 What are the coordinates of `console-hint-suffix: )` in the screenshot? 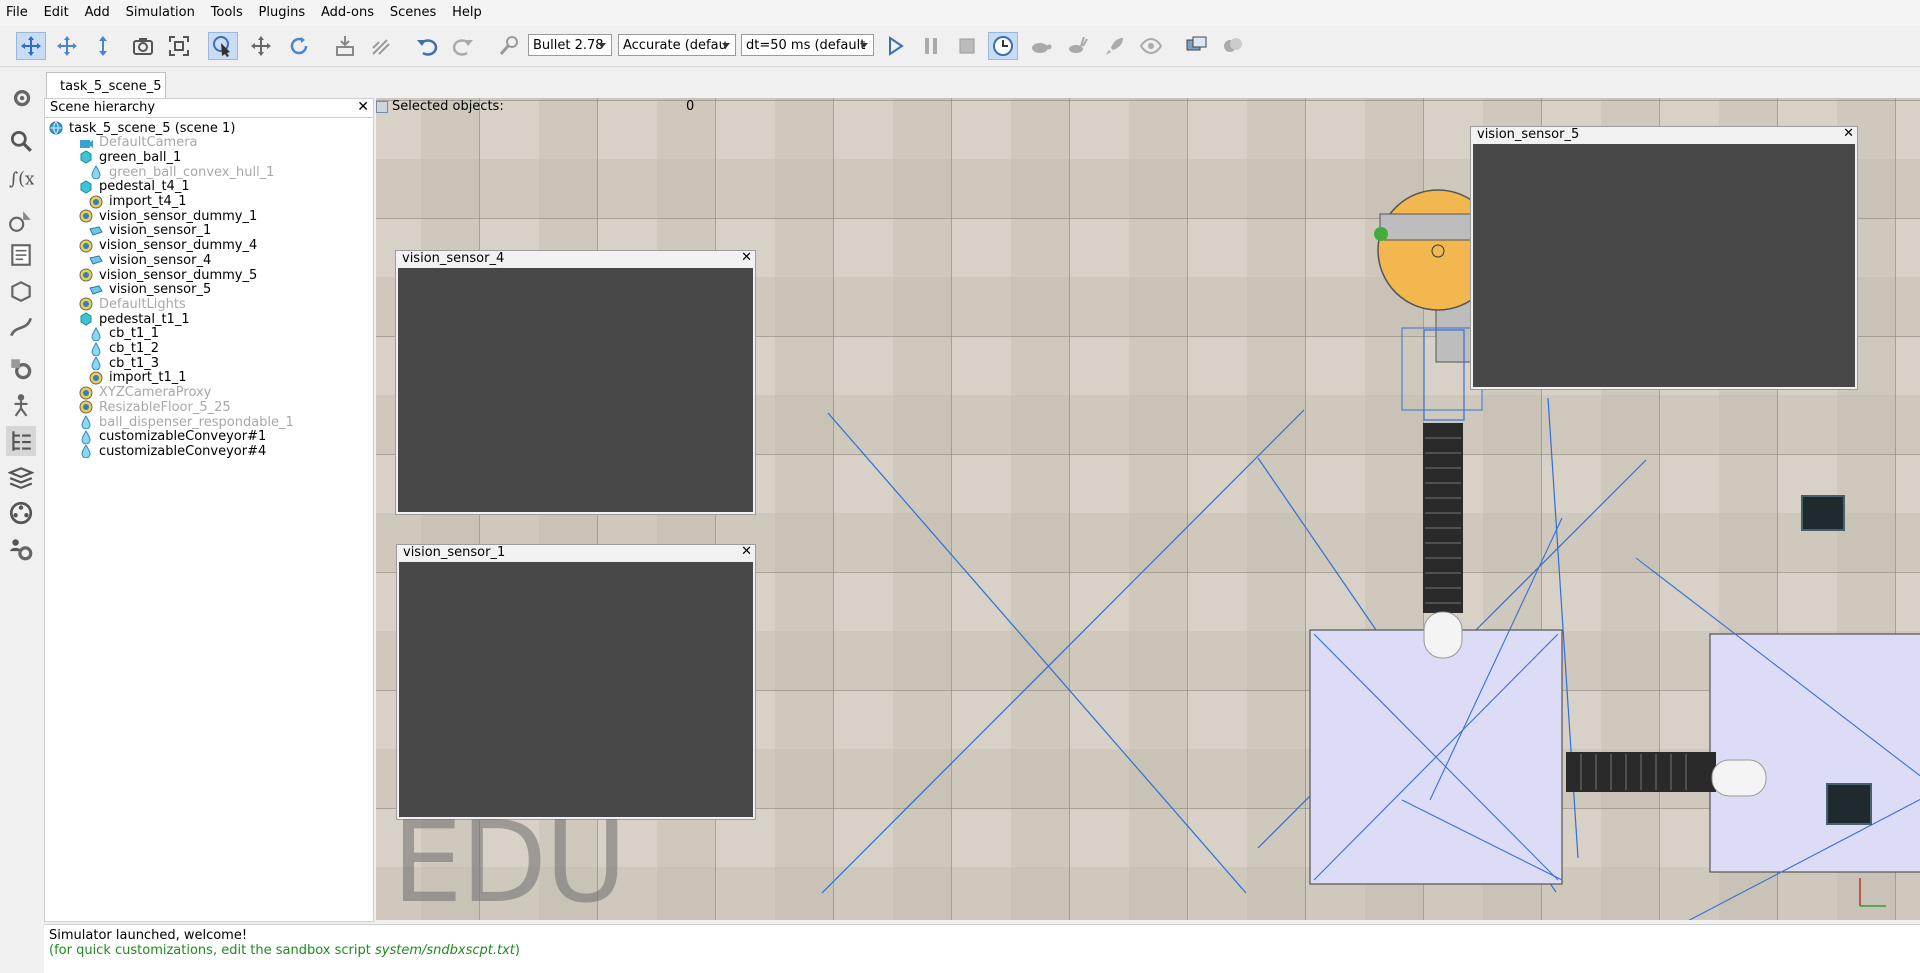 It's located at (517, 950).